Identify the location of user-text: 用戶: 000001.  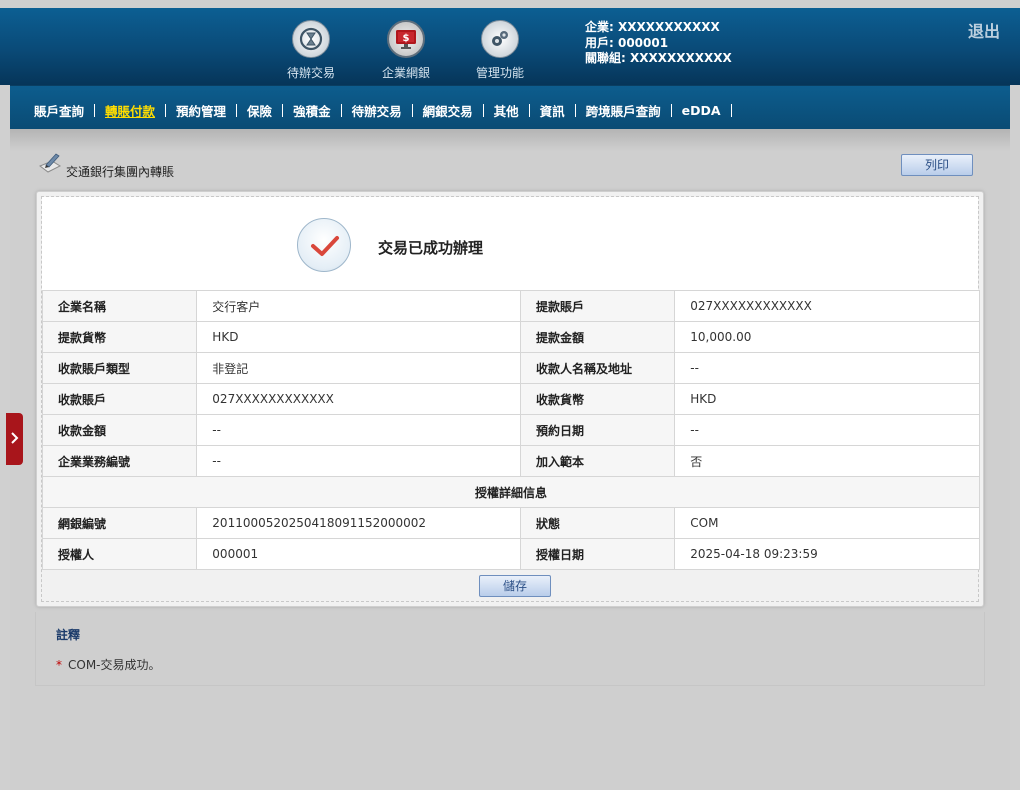
(627, 42).